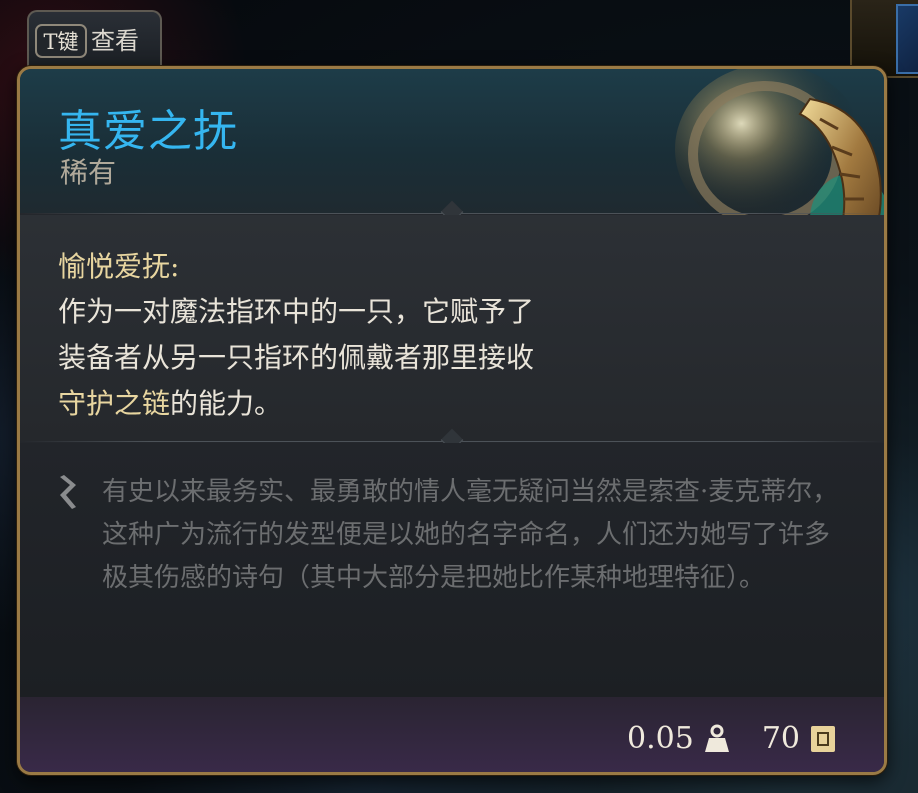  Describe the element at coordinates (115, 41) in the screenshot. I see `examine-label: 查看` at that location.